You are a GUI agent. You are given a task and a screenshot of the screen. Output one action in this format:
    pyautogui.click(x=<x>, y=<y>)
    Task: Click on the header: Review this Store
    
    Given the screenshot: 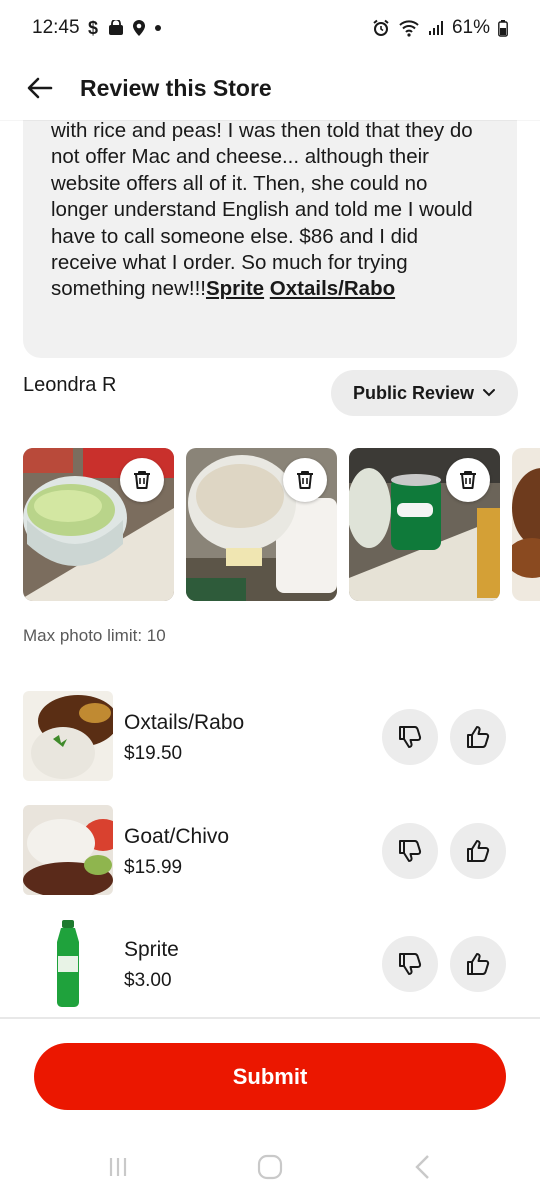 What is the action you would take?
    pyautogui.click(x=270, y=88)
    